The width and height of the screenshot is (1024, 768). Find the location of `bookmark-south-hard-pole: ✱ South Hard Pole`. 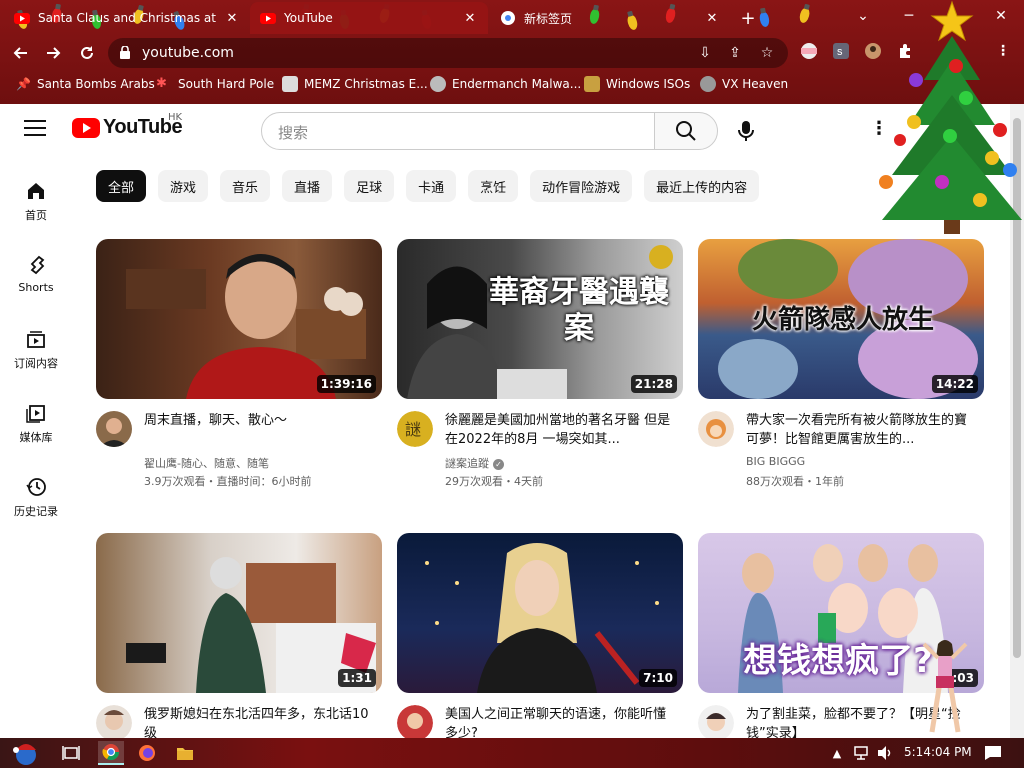

bookmark-south-hard-pole: ✱ South Hard Pole is located at coordinates (215, 84).